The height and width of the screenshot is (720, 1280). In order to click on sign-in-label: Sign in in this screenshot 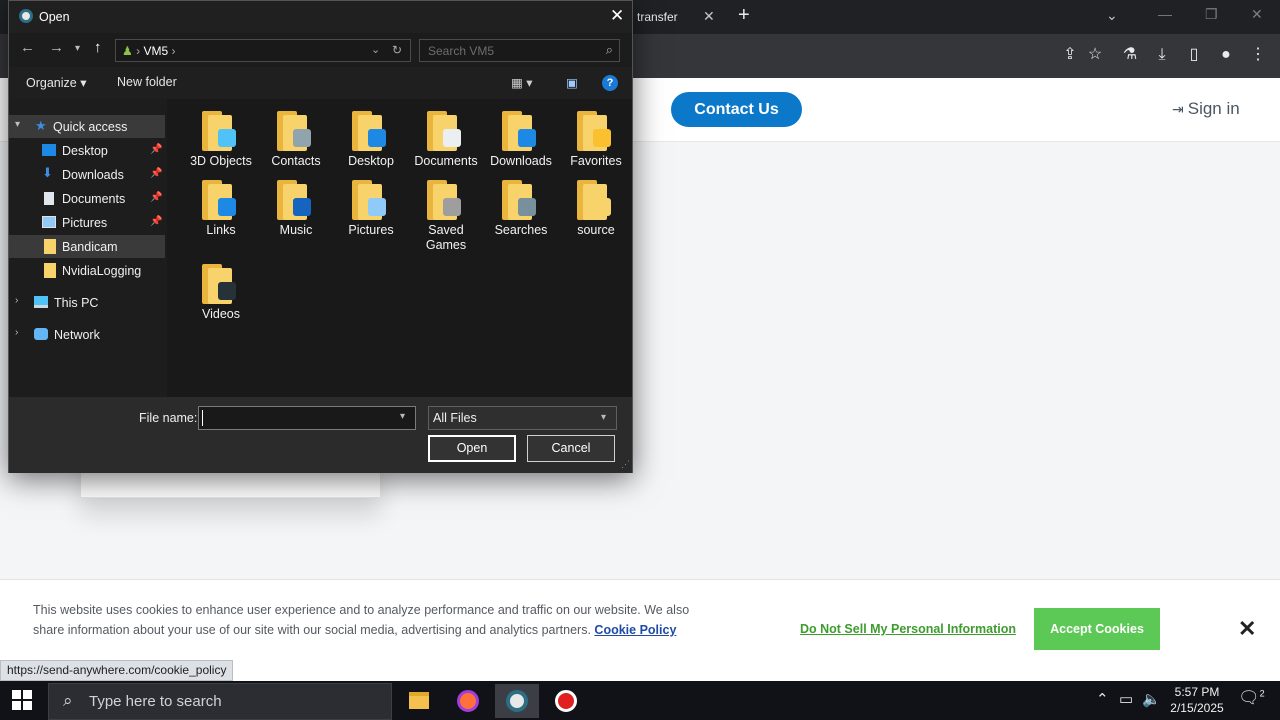, I will do `click(1213, 108)`.